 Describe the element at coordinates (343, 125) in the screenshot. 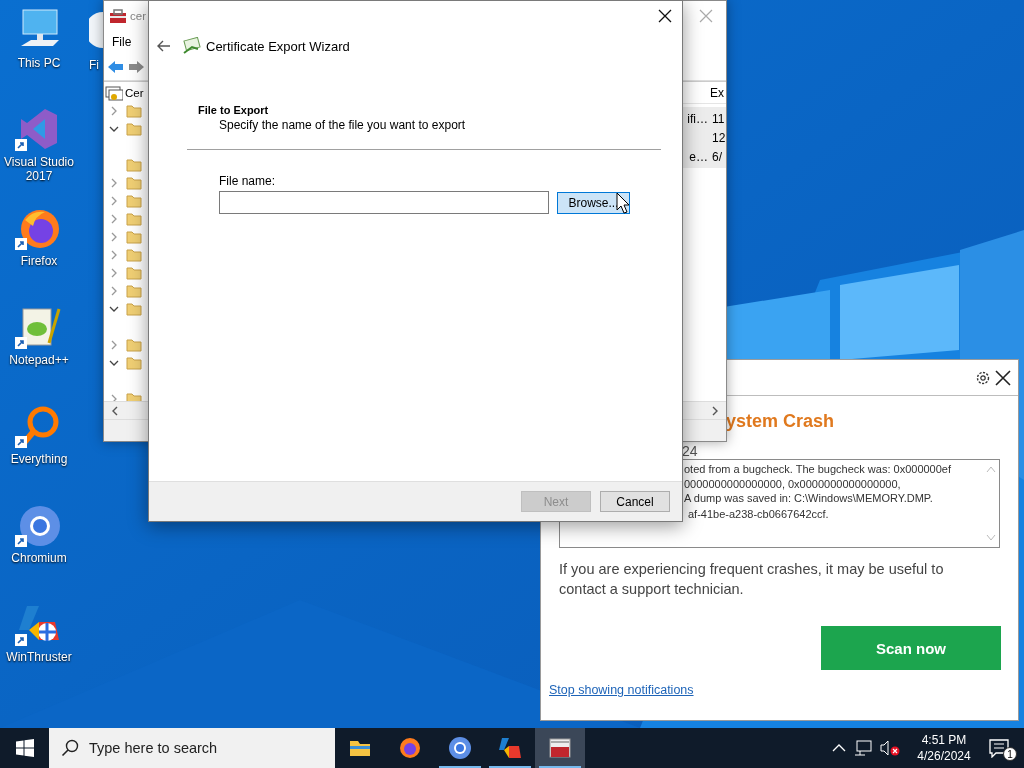

I see `page-subheading: Specify the name of the file you want to export` at that location.